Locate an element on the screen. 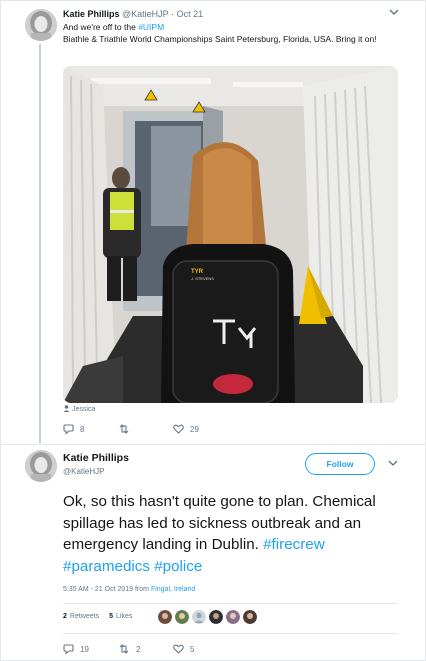 The height and width of the screenshot is (661, 426). stats-divider-bottom is located at coordinates (230, 633).